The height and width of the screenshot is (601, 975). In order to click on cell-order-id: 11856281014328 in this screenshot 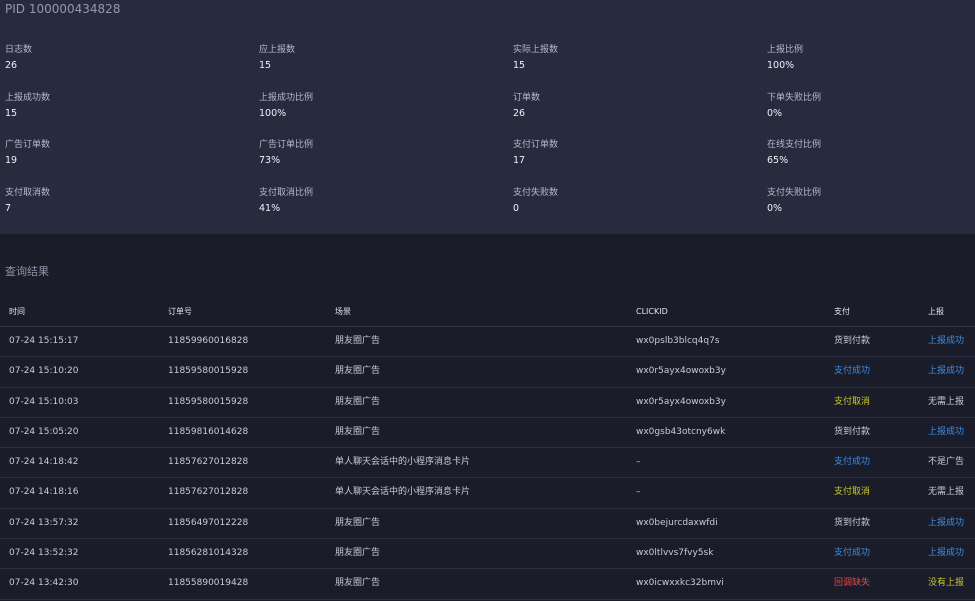, I will do `click(208, 553)`.